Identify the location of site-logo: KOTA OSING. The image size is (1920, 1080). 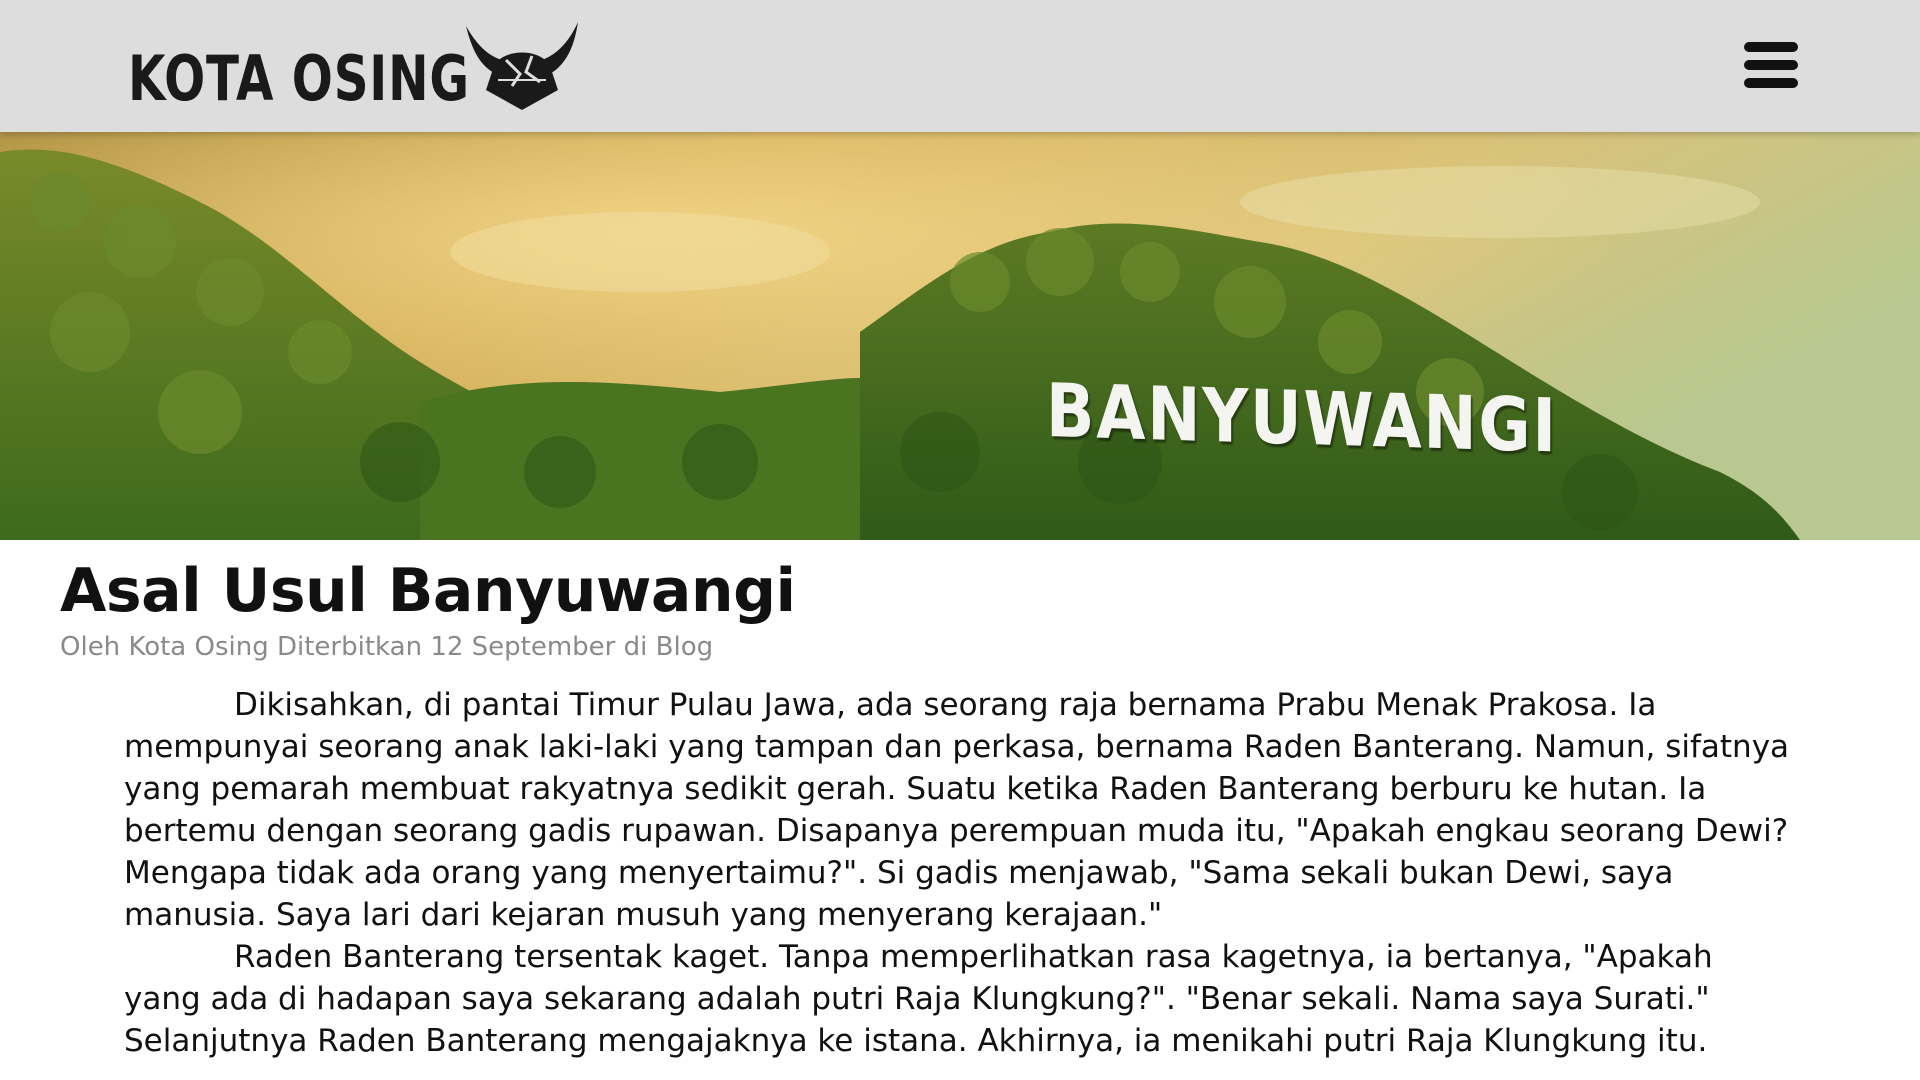
(355, 66).